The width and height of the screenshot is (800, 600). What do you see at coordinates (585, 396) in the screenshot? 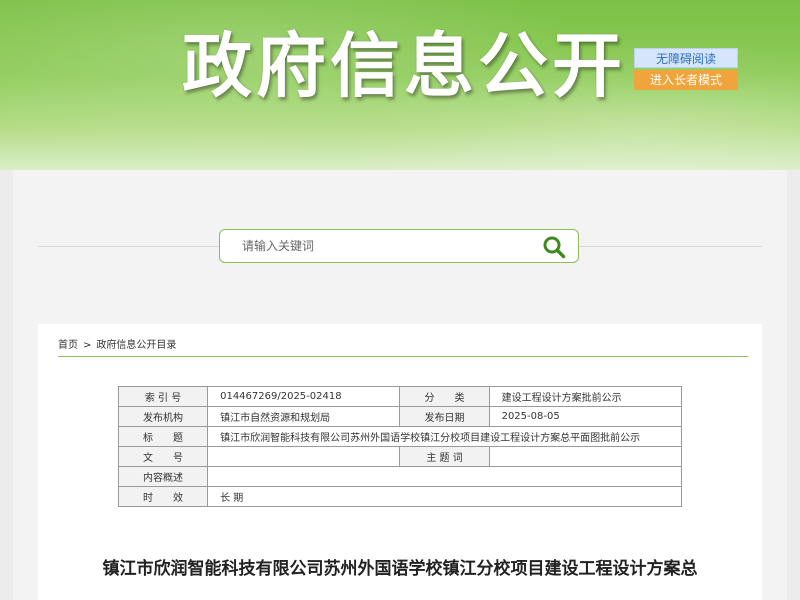
I see `category-value: 建设工程设计方案批前公示` at bounding box center [585, 396].